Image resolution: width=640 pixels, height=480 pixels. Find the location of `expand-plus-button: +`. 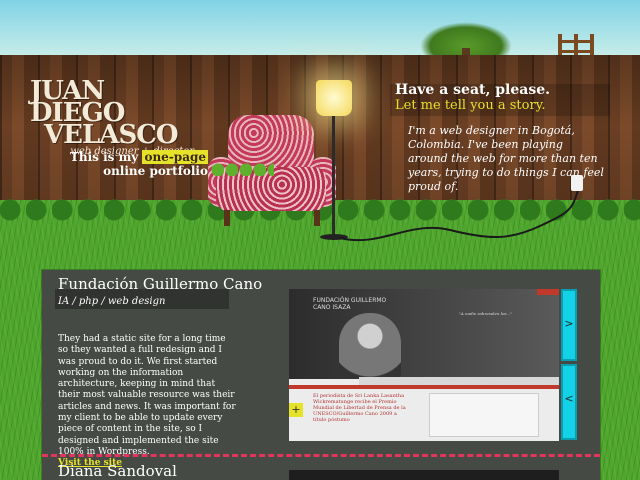

expand-plus-button: + is located at coordinates (296, 410).